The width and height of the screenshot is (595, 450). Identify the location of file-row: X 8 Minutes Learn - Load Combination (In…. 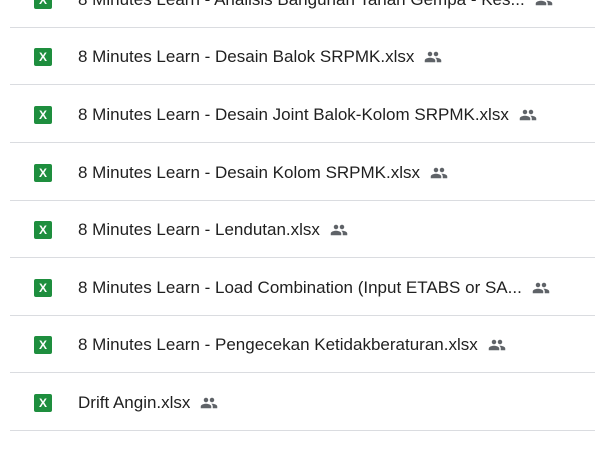
(302, 288).